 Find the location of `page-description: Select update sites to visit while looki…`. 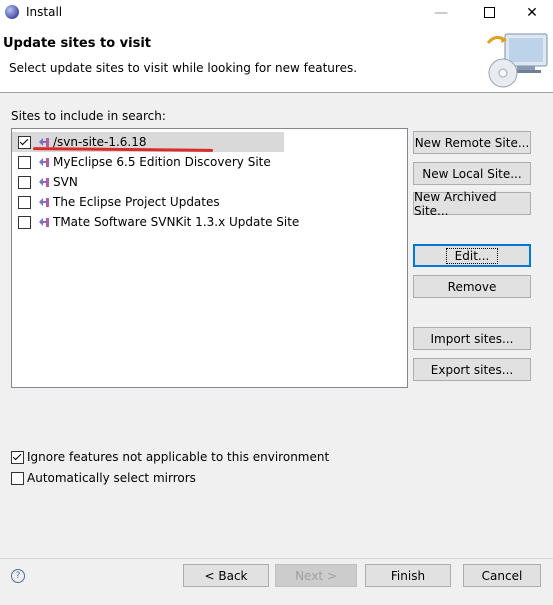

page-description: Select update sites to visit while looki… is located at coordinates (183, 68).